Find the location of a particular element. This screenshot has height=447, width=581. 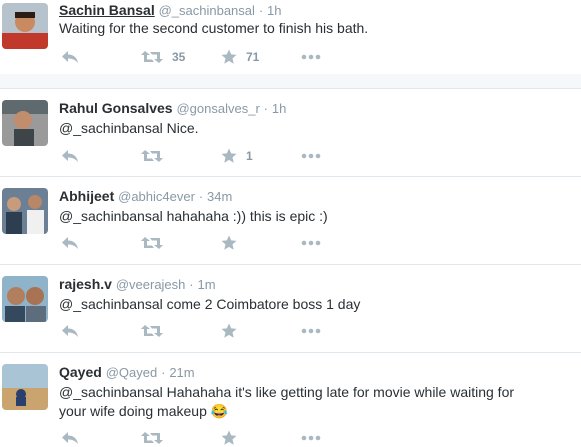

timestamp: 34m is located at coordinates (219, 196).